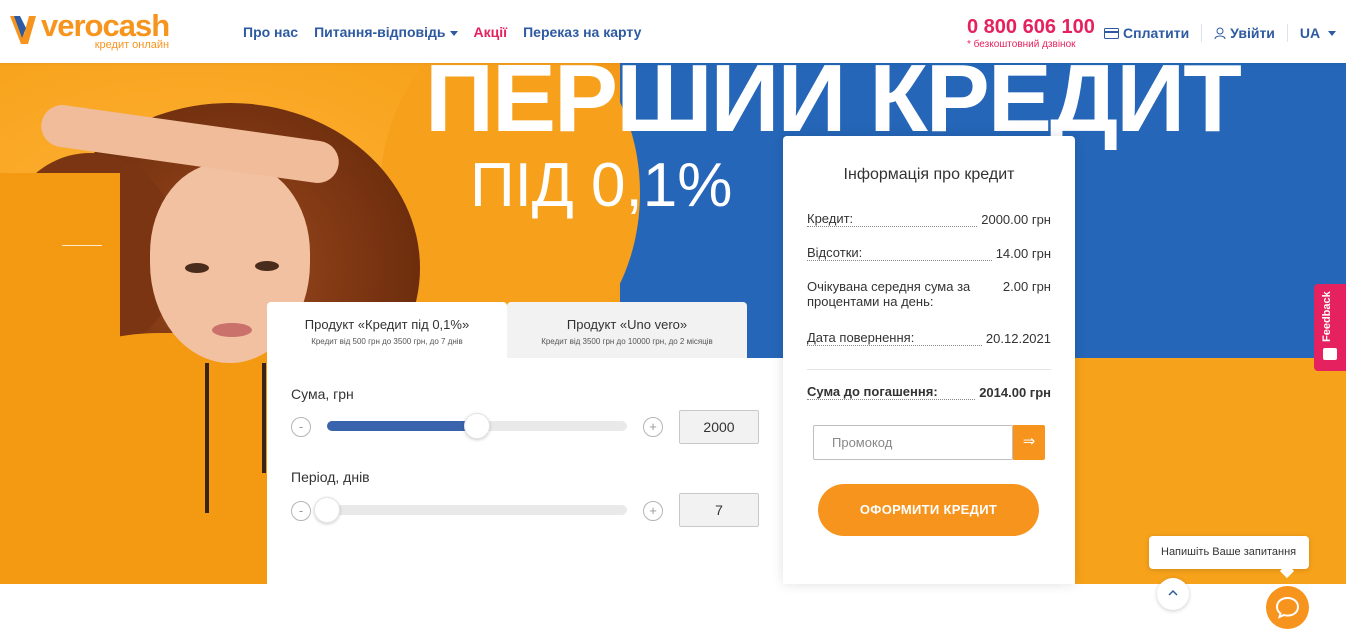 This screenshot has height=640, width=1346. I want to click on chat-open-button, so click(1287, 607).